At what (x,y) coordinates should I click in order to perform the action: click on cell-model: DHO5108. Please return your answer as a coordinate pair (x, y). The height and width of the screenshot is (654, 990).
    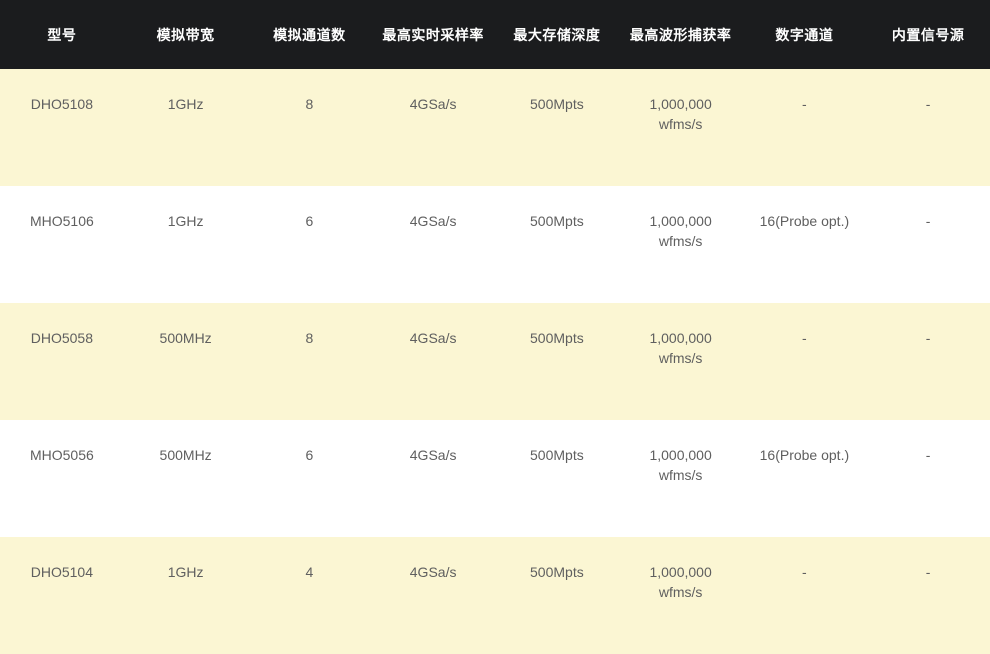
    Looking at the image, I should click on (61, 104).